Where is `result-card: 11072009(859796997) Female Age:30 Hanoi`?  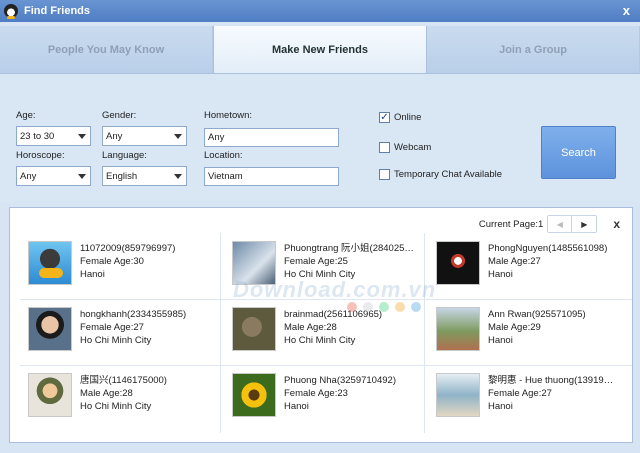
result-card: 11072009(859796997) Female Age:30 Hanoi is located at coordinates (122, 266).